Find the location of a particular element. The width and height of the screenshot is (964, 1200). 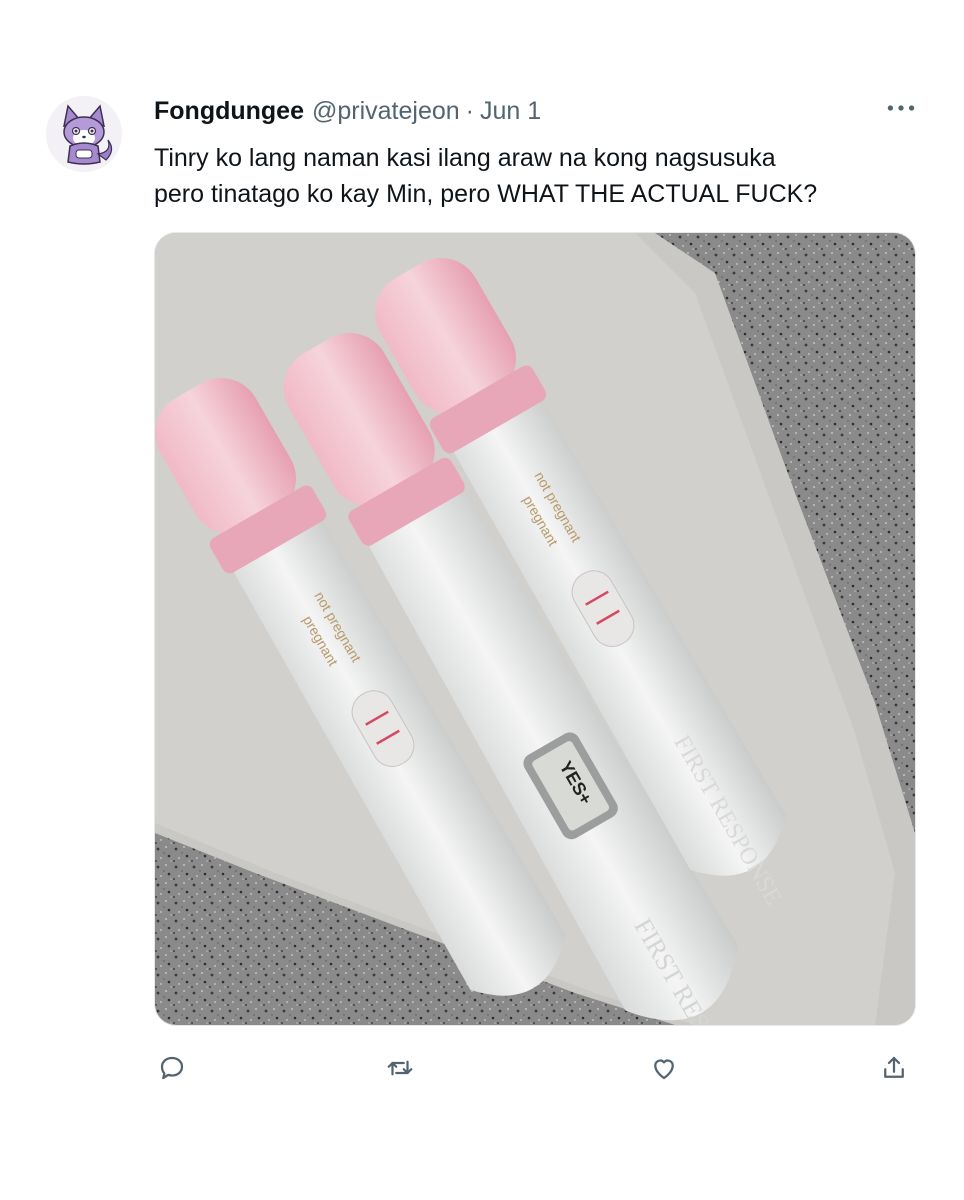

retweet-button is located at coordinates (400, 1068).